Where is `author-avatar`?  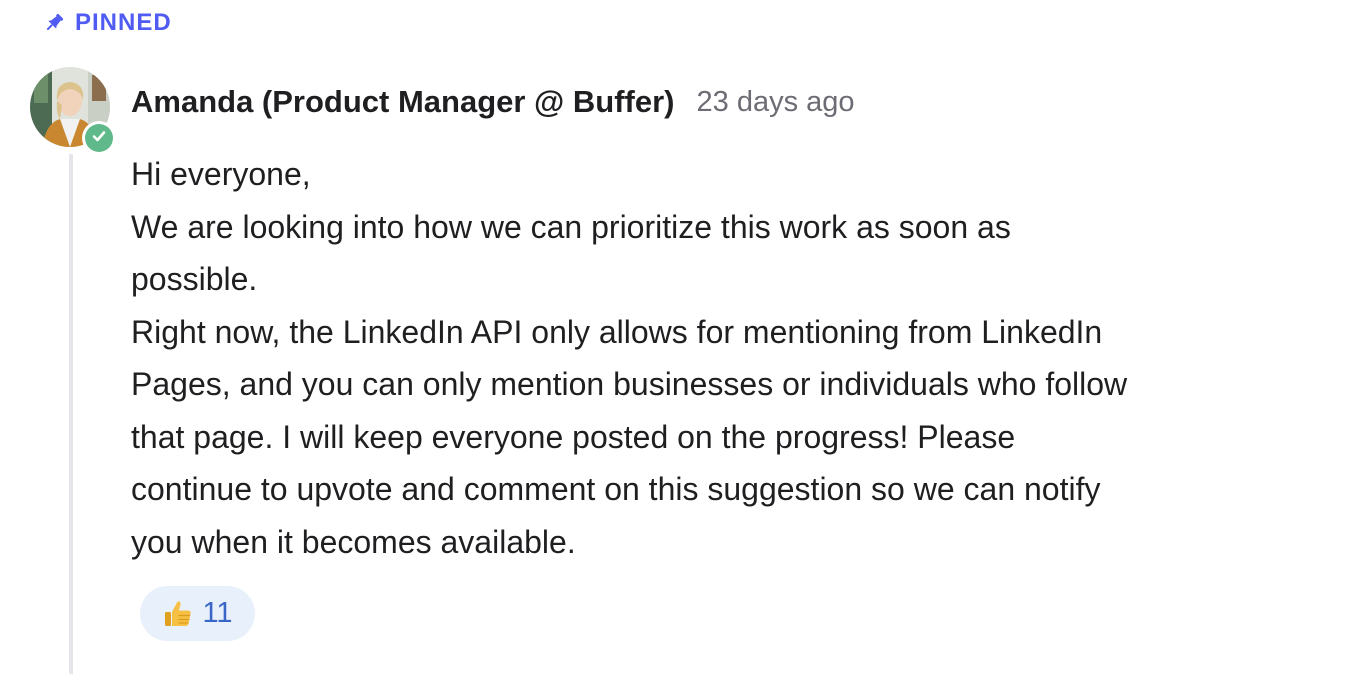 author-avatar is located at coordinates (73, 111).